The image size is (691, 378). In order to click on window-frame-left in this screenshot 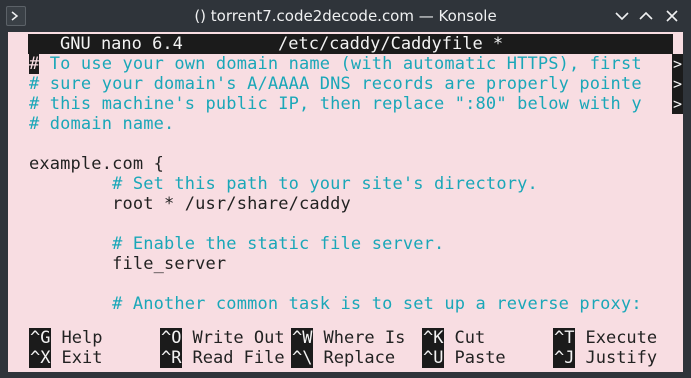, I will do `click(4, 205)`.